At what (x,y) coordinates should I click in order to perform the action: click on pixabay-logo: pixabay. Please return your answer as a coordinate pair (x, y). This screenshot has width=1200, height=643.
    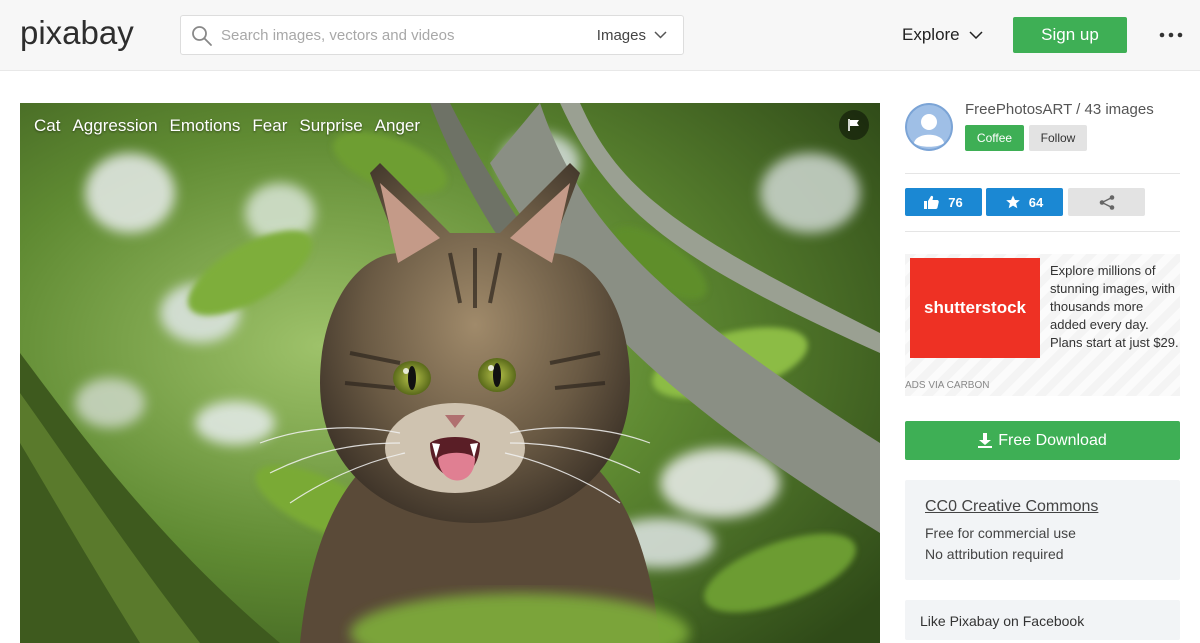
    Looking at the image, I should click on (81, 34).